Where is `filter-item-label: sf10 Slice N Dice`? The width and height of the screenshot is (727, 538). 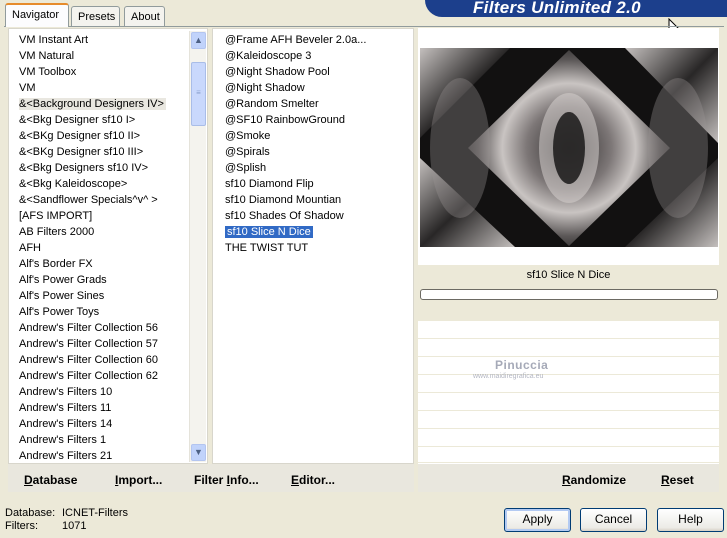
filter-item-label: sf10 Slice N Dice is located at coordinates (269, 232).